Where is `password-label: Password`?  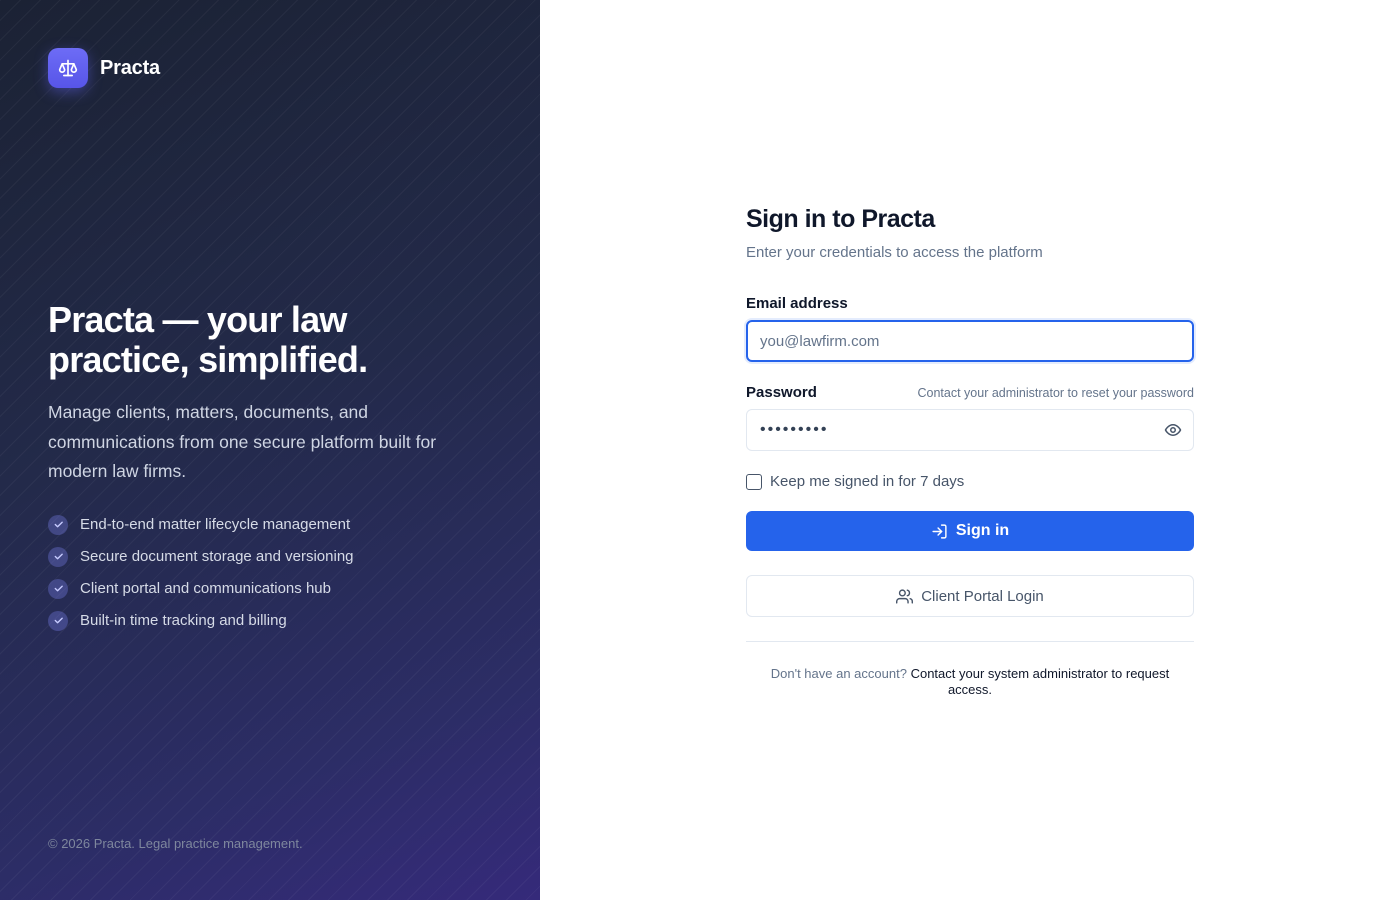
password-label: Password is located at coordinates (781, 392).